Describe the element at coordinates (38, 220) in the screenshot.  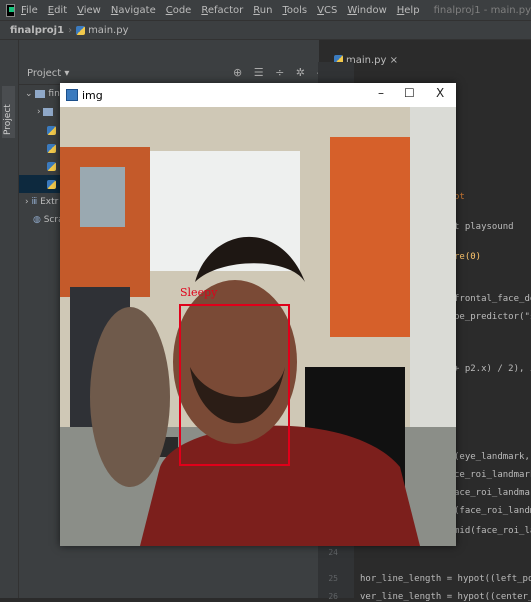
I see `scratch-icon: ◍` at that location.